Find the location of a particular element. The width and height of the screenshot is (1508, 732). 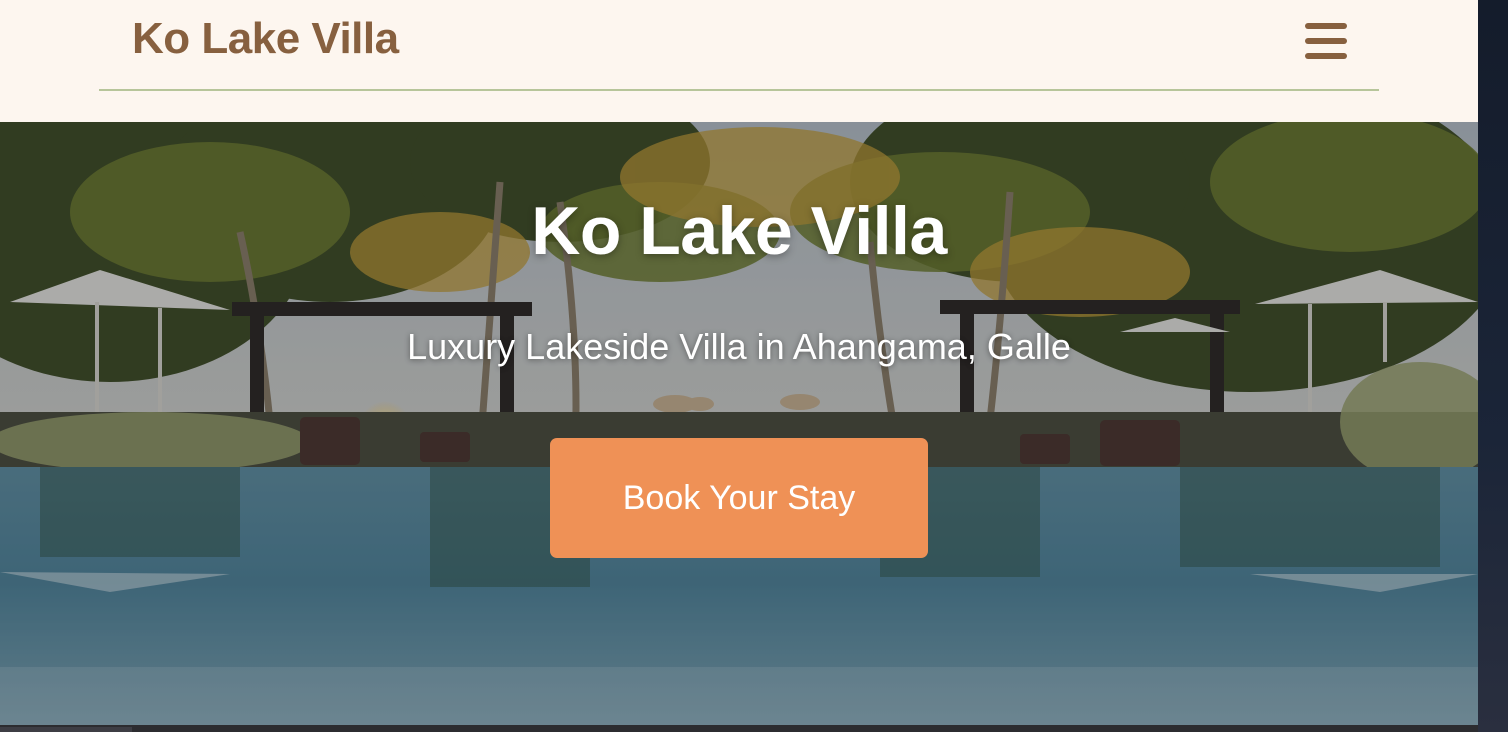

window-edge is located at coordinates (1493, 366).